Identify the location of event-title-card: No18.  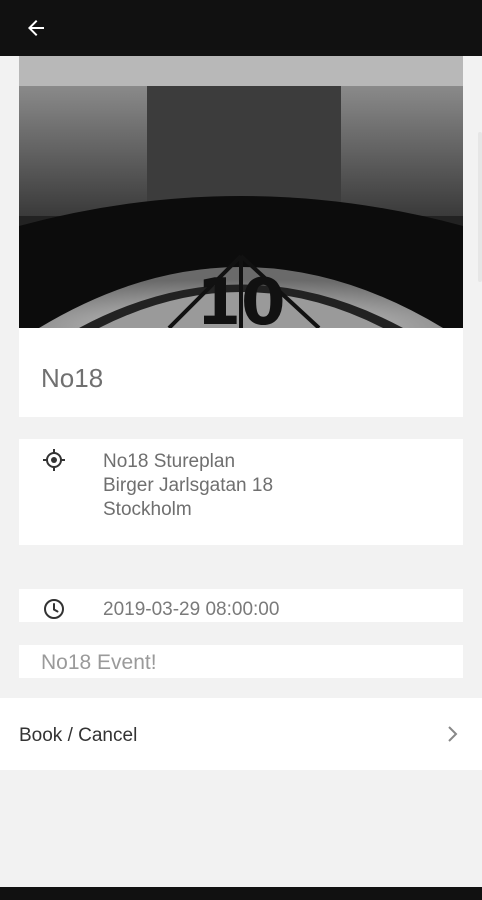
(241, 372).